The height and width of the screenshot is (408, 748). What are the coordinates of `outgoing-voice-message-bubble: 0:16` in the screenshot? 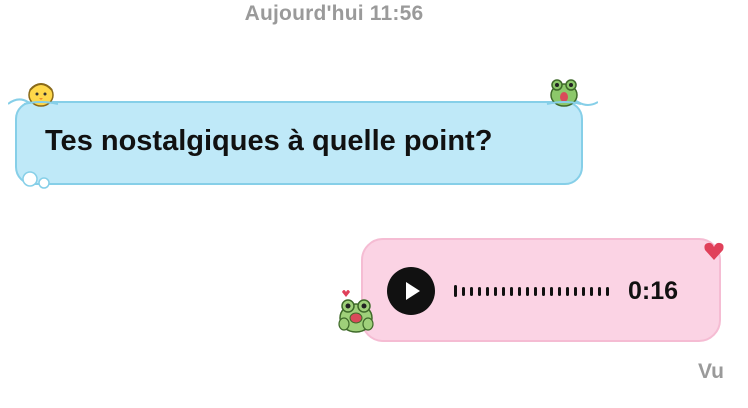 It's located at (541, 290).